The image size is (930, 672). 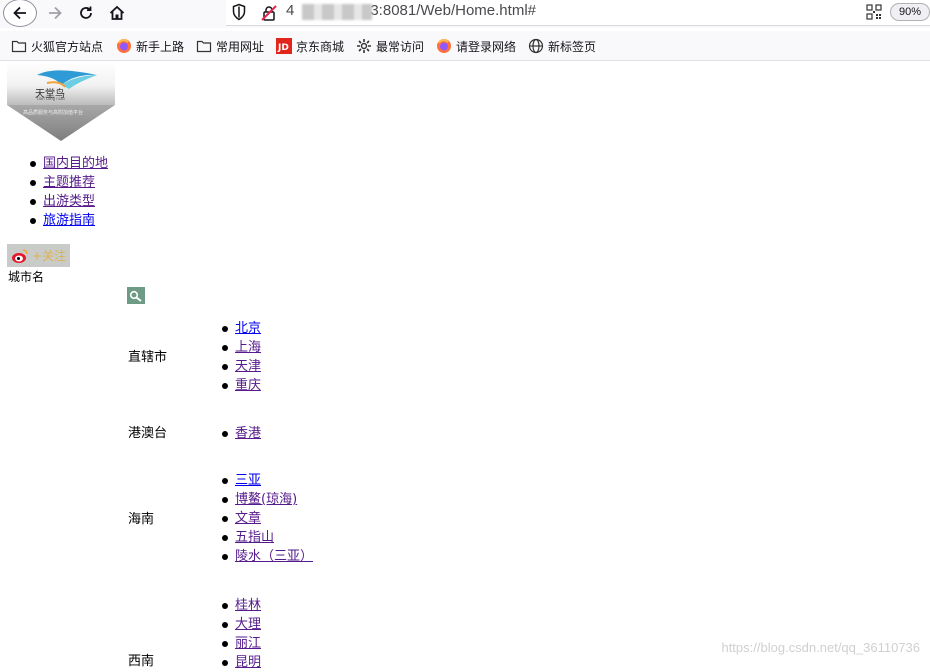 I want to click on region-label-hk-macau-taiwan: 港澳台, so click(x=148, y=433).